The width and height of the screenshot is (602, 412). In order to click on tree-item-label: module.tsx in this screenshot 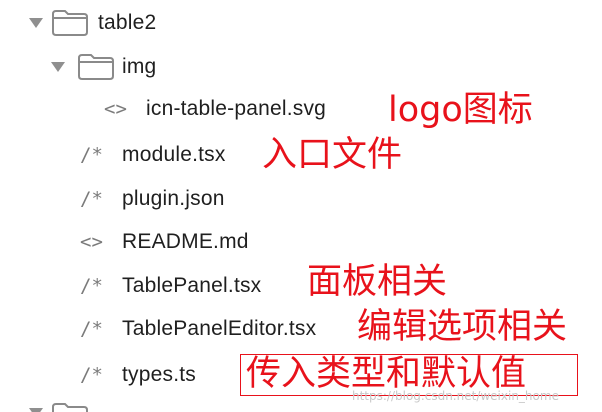, I will do `click(174, 154)`.